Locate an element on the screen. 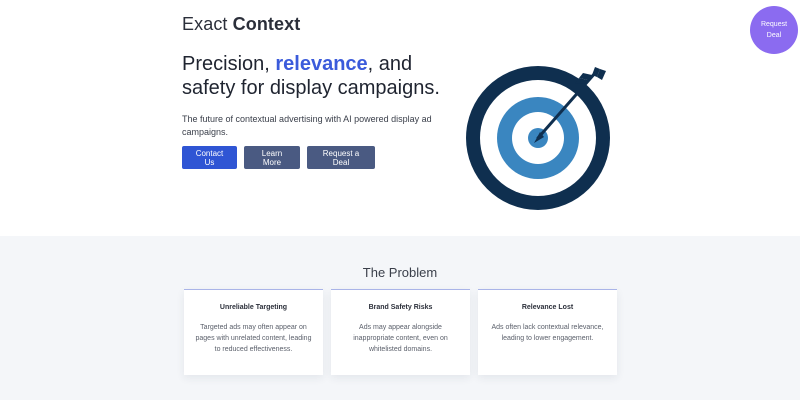 This screenshot has height=400, width=800. brand-logo-light: Exact is located at coordinates (205, 24).